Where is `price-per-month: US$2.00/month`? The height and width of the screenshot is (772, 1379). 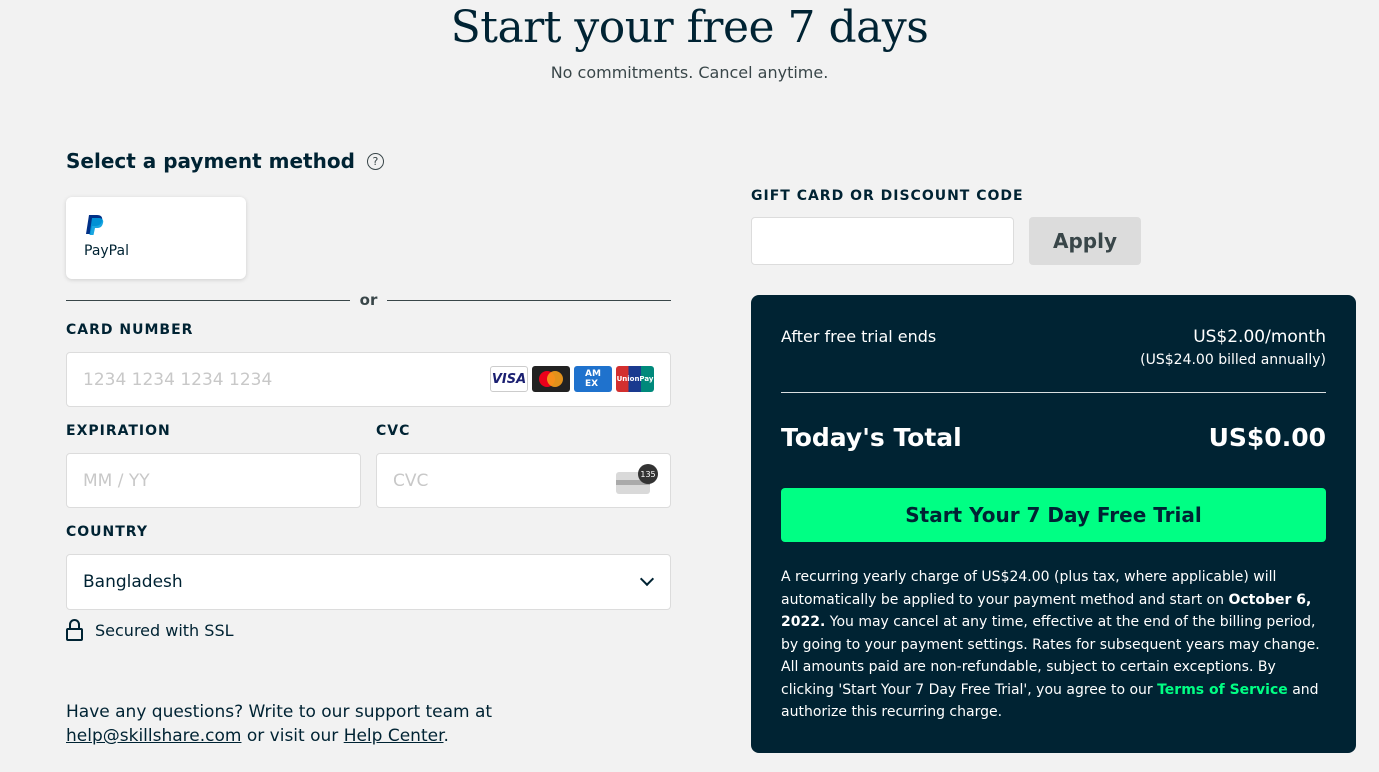 price-per-month: US$2.00/month is located at coordinates (1259, 337).